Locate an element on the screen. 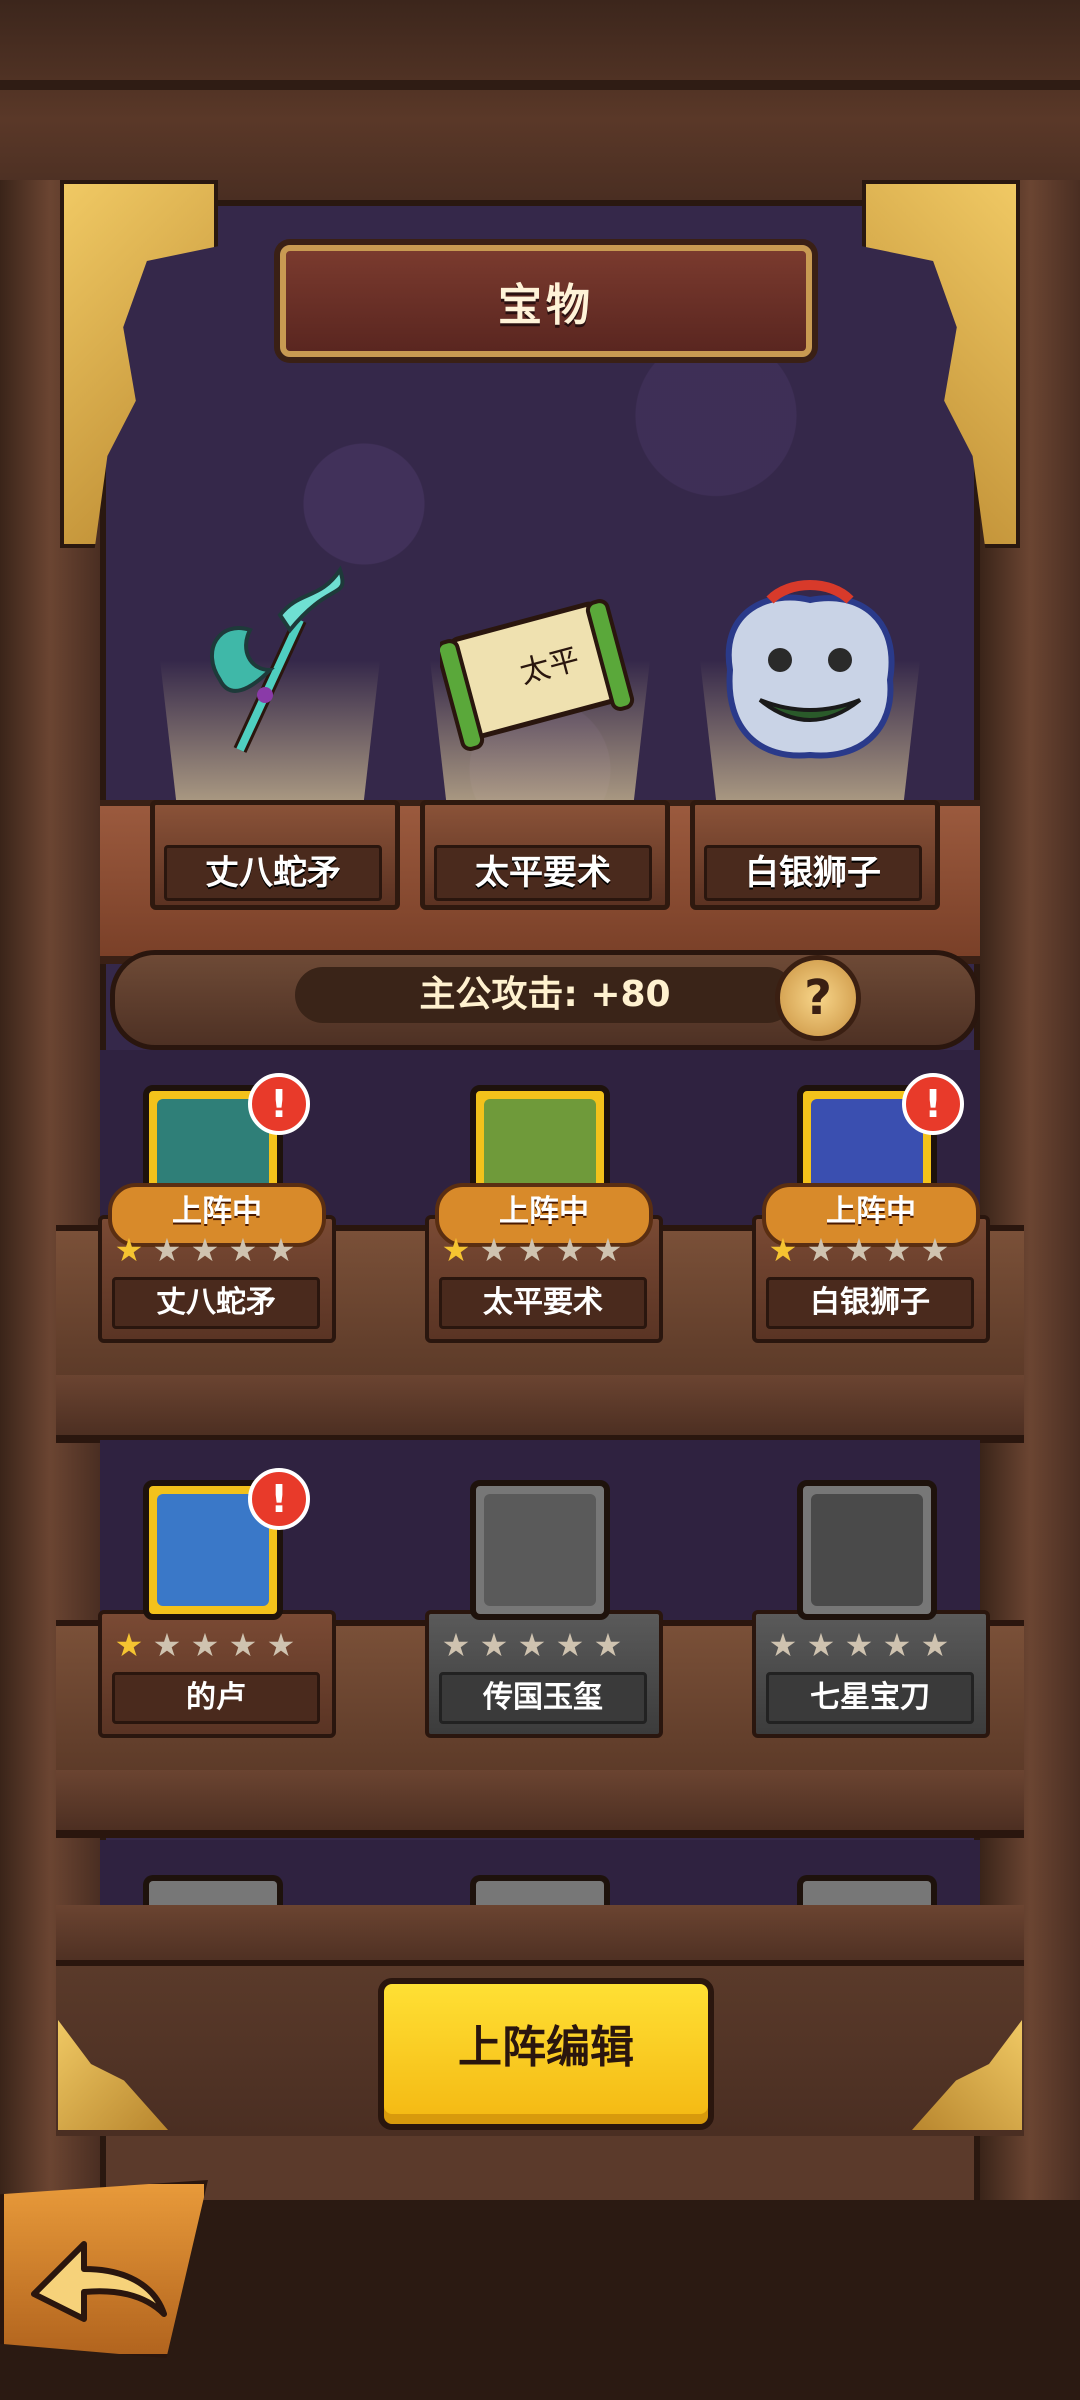 This screenshot has width=1080, height=2400. lineup-edit-button: 上阵编辑 is located at coordinates (546, 2054).